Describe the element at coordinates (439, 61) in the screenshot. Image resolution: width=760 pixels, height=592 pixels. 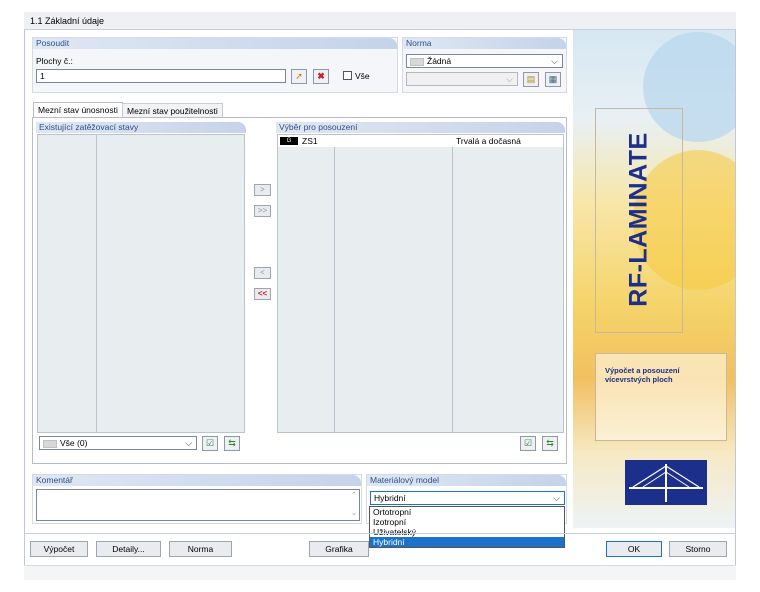
I see `norma-value: Žádná` at that location.